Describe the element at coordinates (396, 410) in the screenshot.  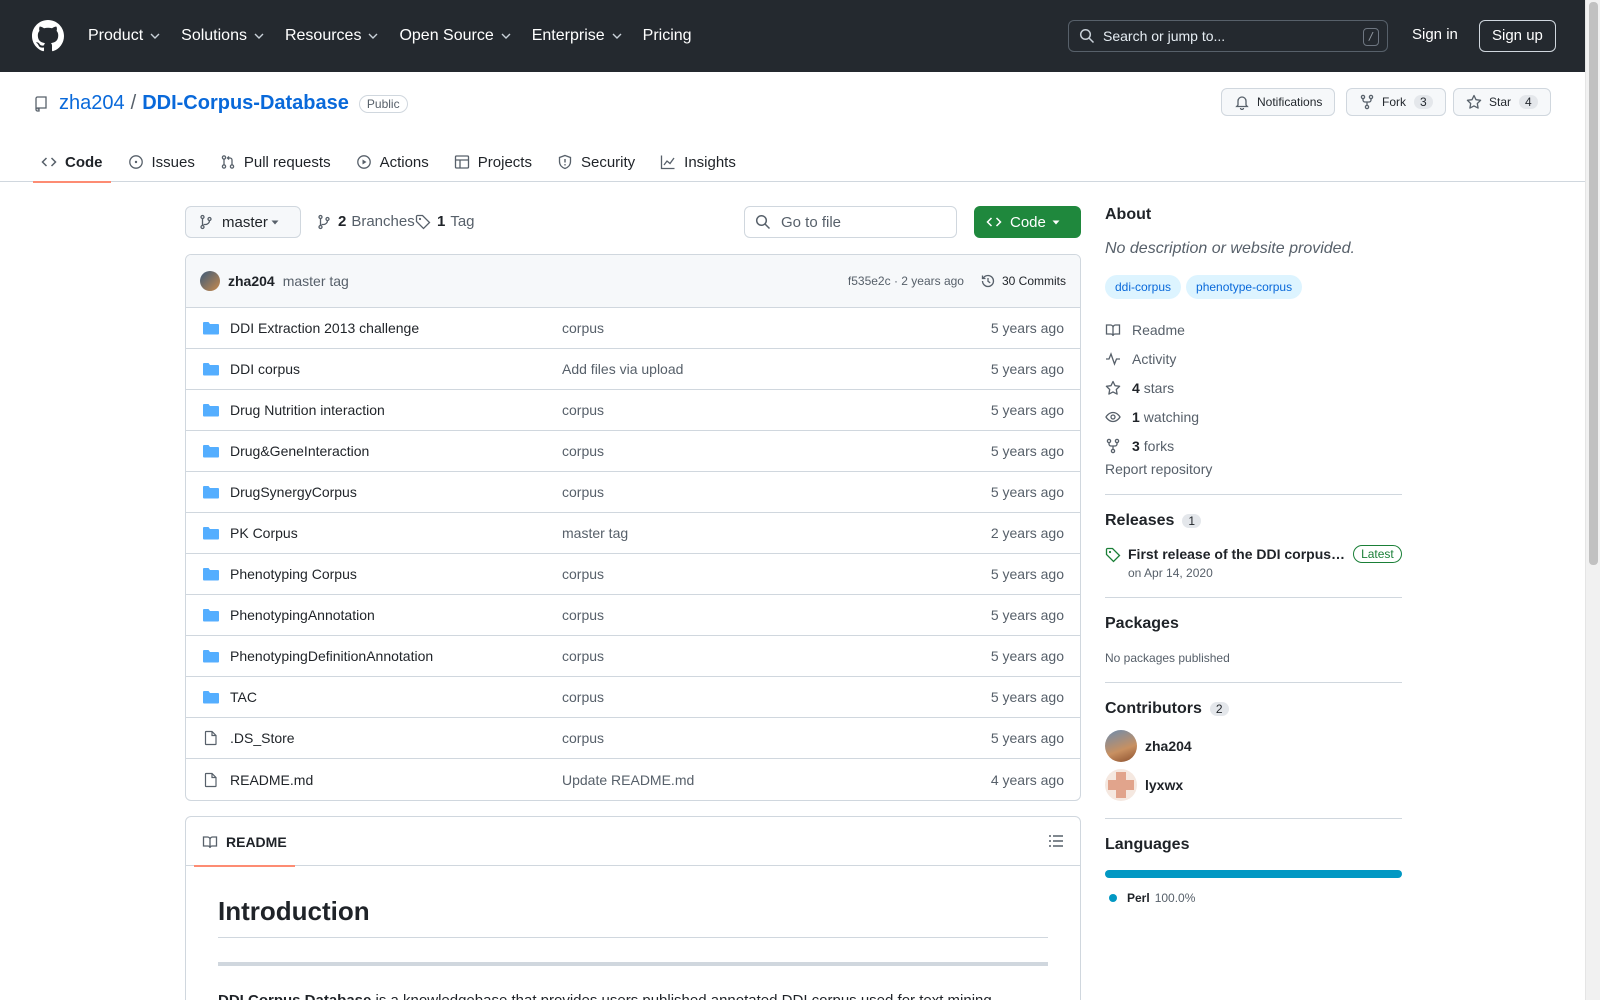
I see `file-name-link: Drug Nutrition interaction` at that location.